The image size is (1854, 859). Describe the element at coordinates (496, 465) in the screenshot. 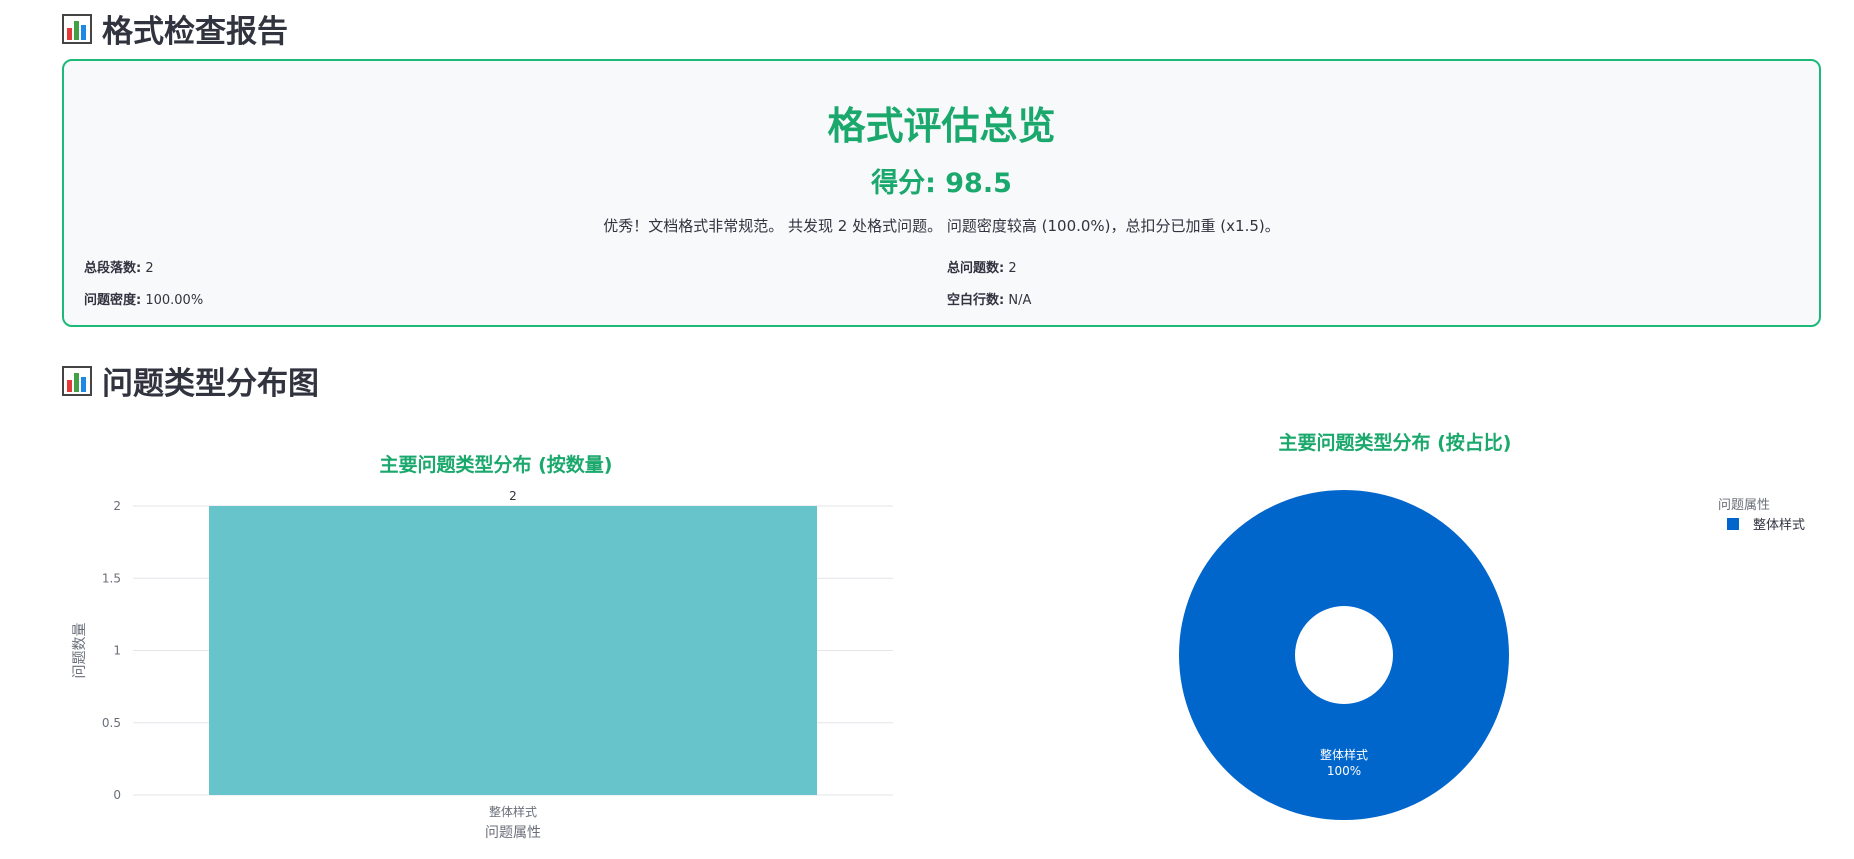

I see `bar-chart-title: 主要问题类型分布 (按数量)` at that location.